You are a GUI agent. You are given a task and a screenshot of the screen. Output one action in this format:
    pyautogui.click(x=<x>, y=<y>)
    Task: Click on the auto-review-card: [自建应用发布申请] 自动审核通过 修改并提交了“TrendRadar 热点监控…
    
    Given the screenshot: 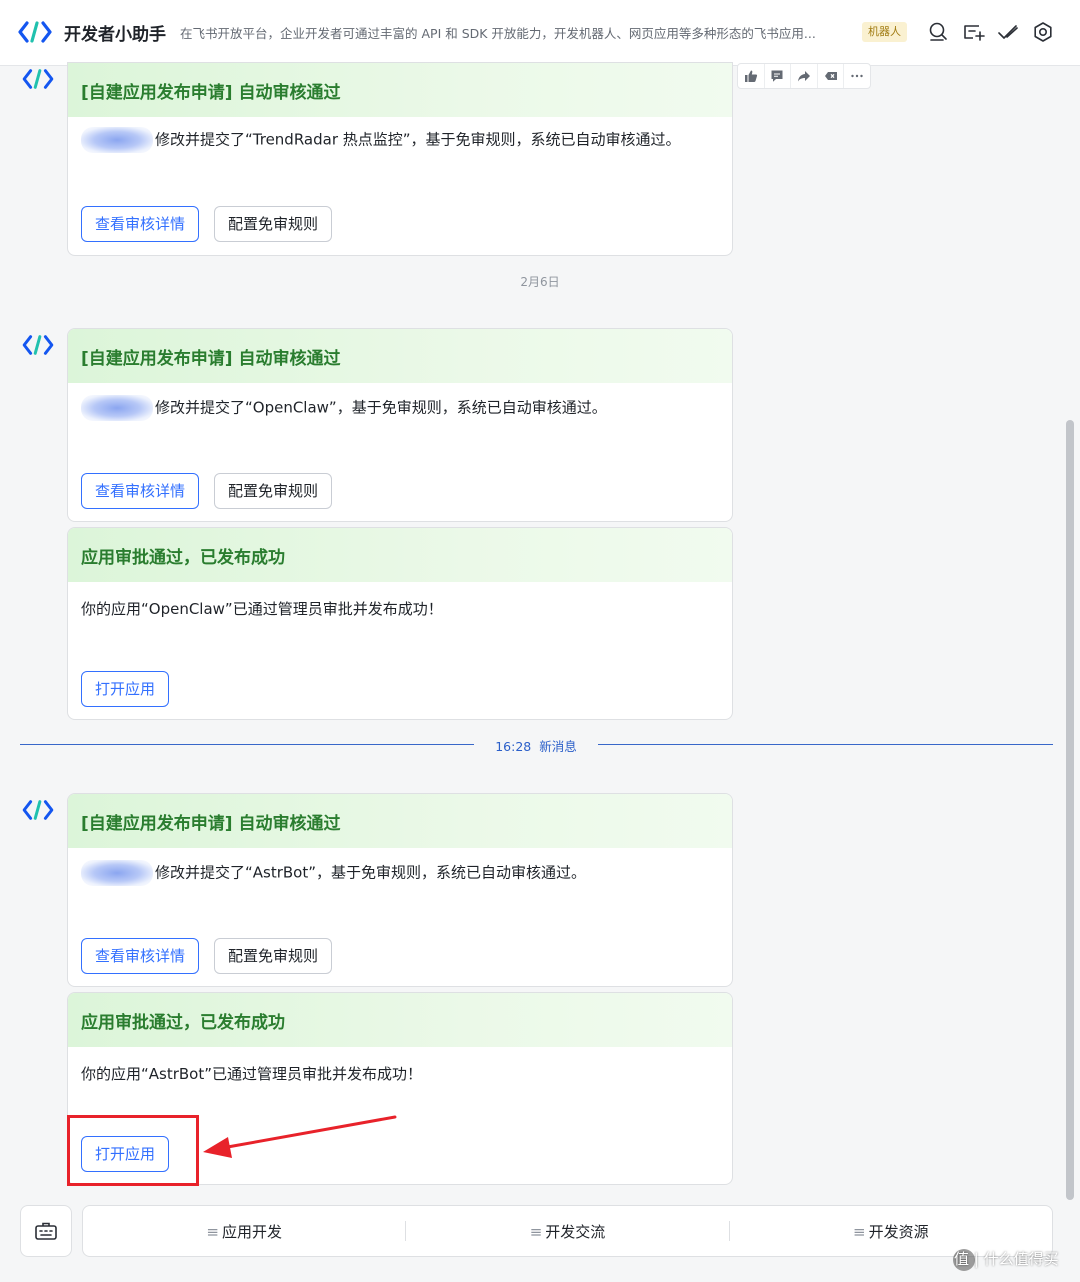 What is the action you would take?
    pyautogui.click(x=400, y=159)
    